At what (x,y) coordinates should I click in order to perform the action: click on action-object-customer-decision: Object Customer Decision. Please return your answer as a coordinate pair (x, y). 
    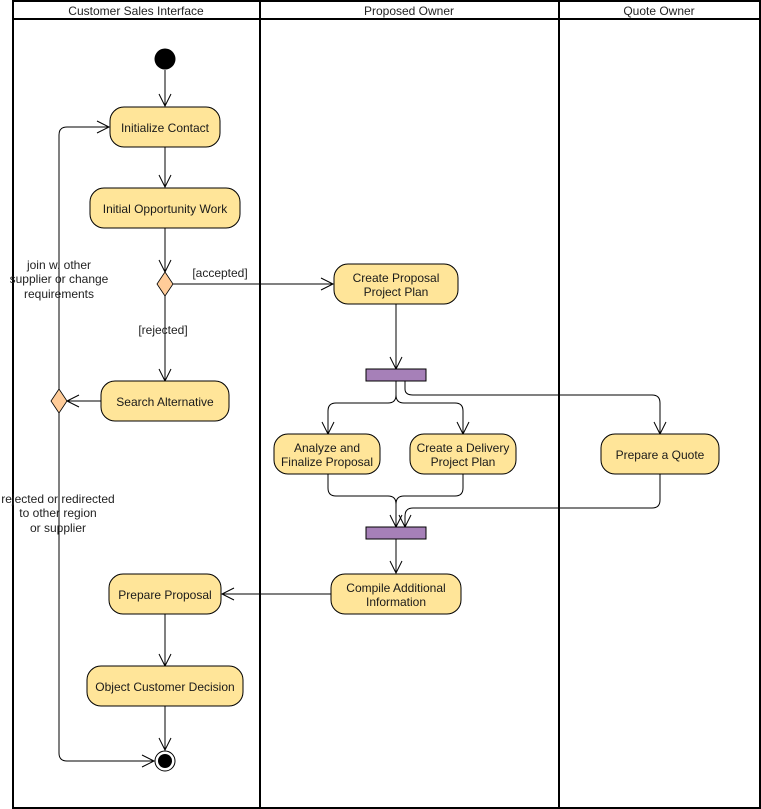
    Looking at the image, I should click on (165, 686).